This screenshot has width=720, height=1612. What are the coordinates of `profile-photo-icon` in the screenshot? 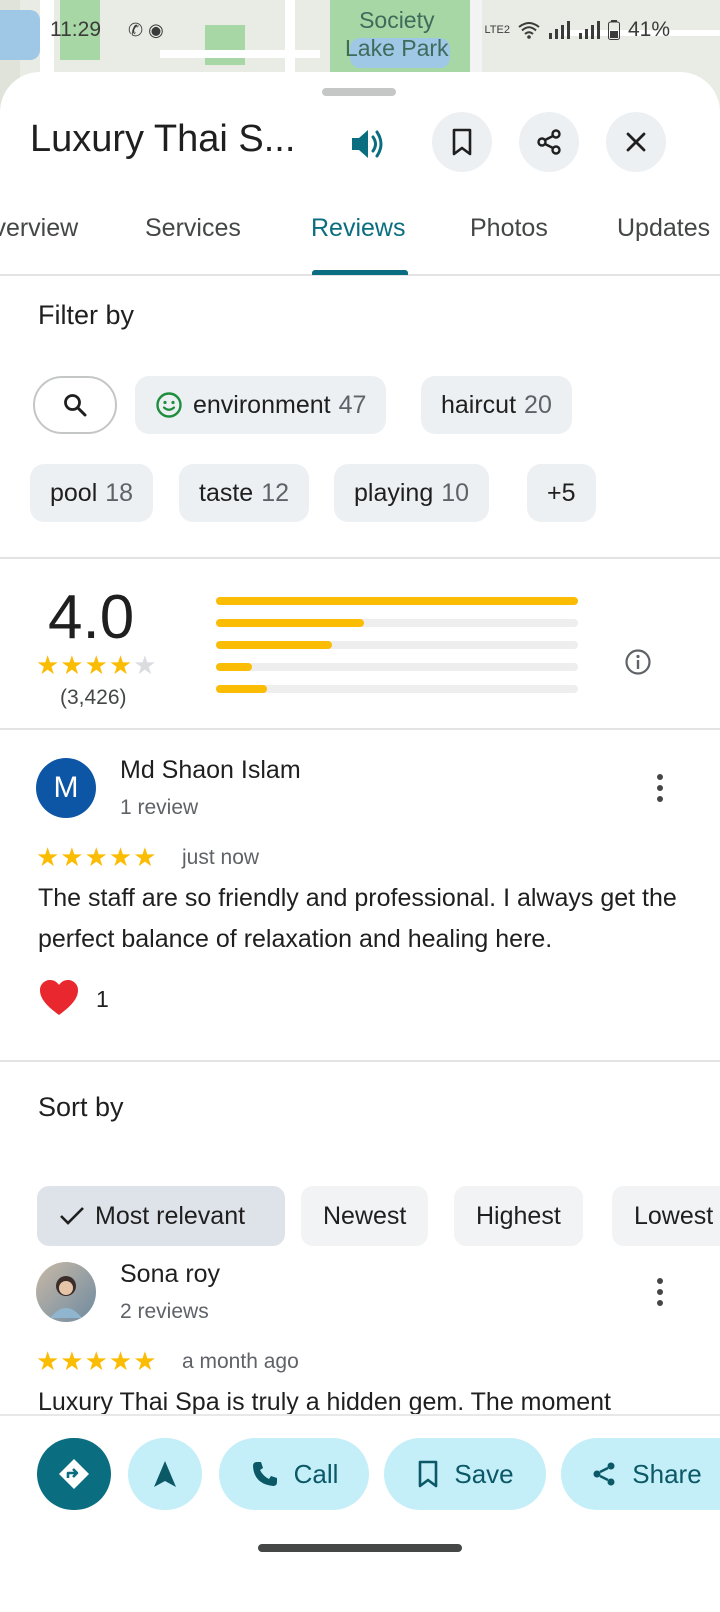 It's located at (66, 1297).